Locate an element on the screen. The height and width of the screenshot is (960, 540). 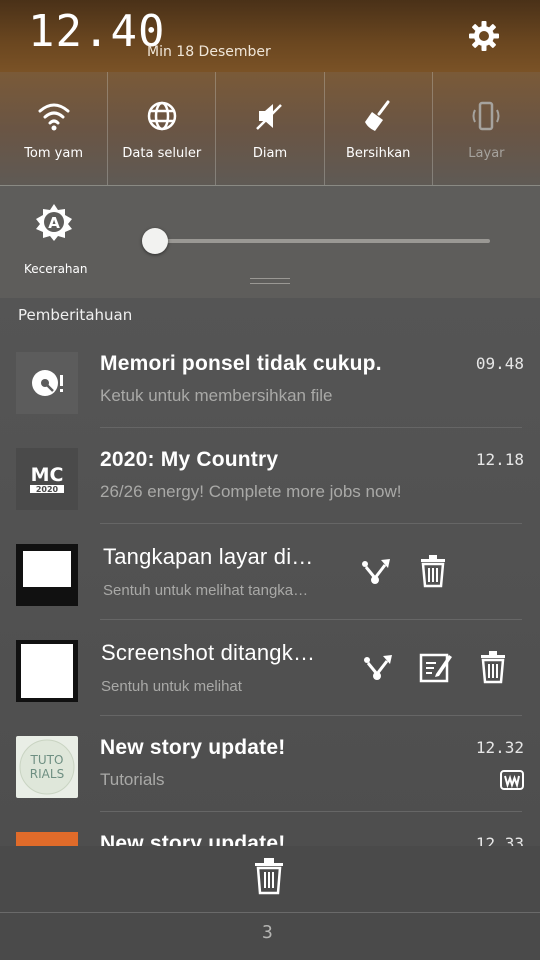
tutorials-cover-icon: TUTO RIALS is located at coordinates (47, 767).